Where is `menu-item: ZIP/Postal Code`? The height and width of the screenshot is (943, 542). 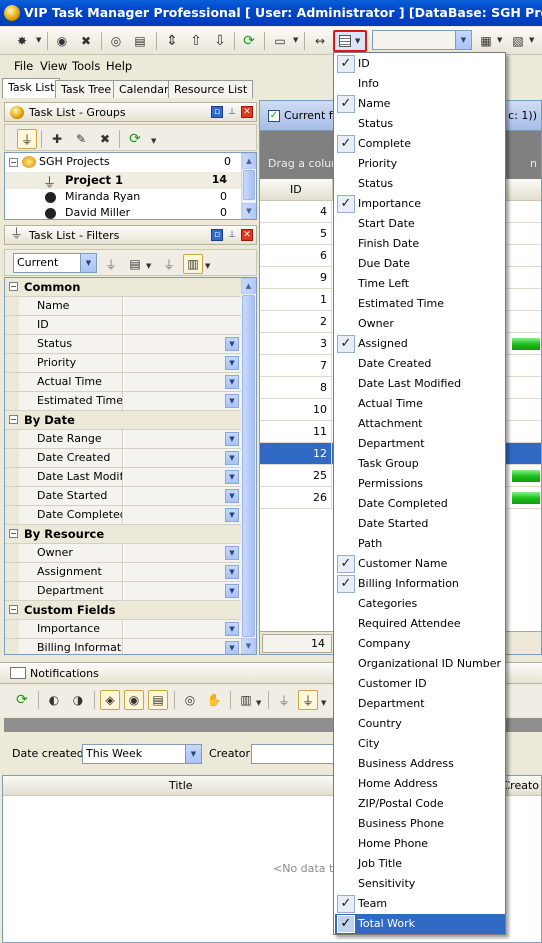 menu-item: ZIP/Postal Code is located at coordinates (420, 804).